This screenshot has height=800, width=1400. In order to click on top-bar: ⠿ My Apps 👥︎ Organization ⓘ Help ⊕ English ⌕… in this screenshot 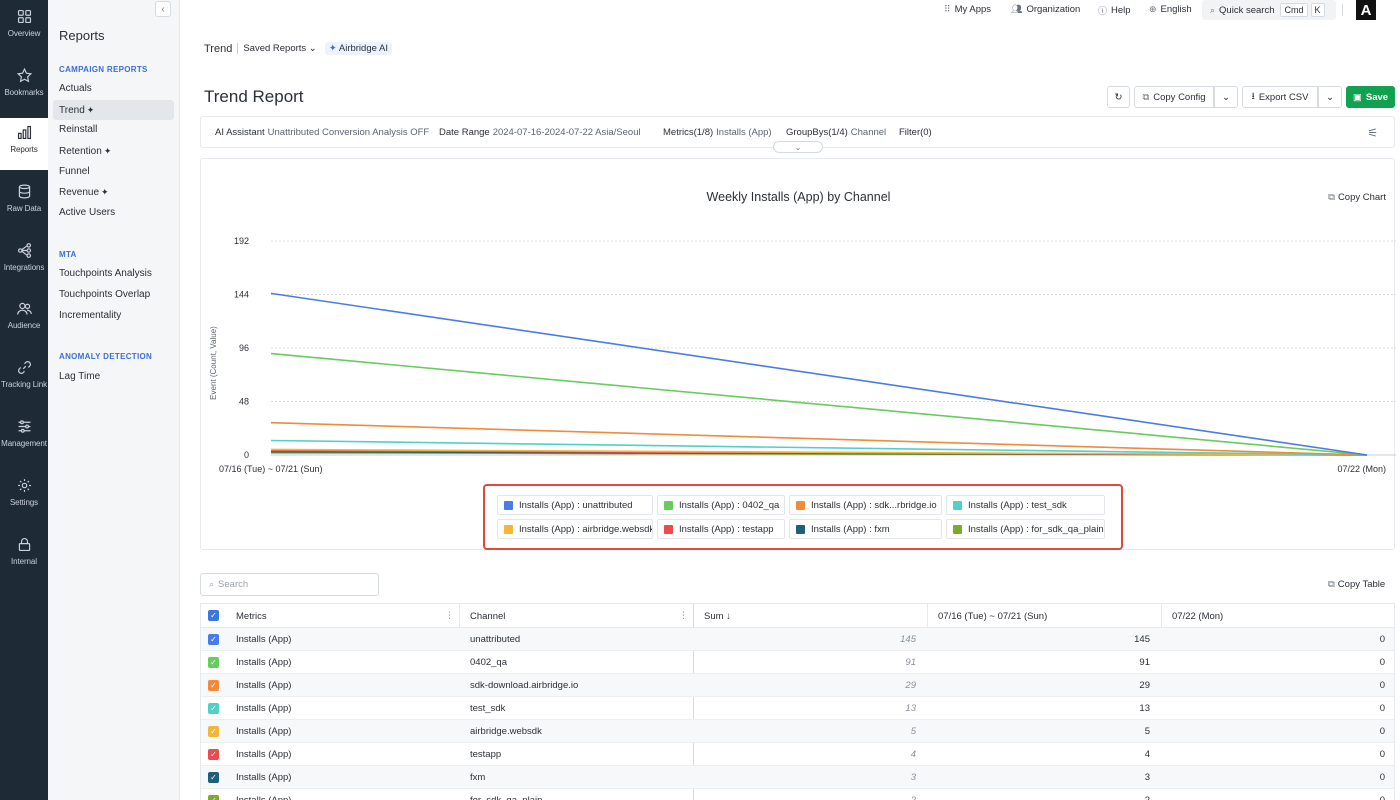, I will do `click(790, 10)`.